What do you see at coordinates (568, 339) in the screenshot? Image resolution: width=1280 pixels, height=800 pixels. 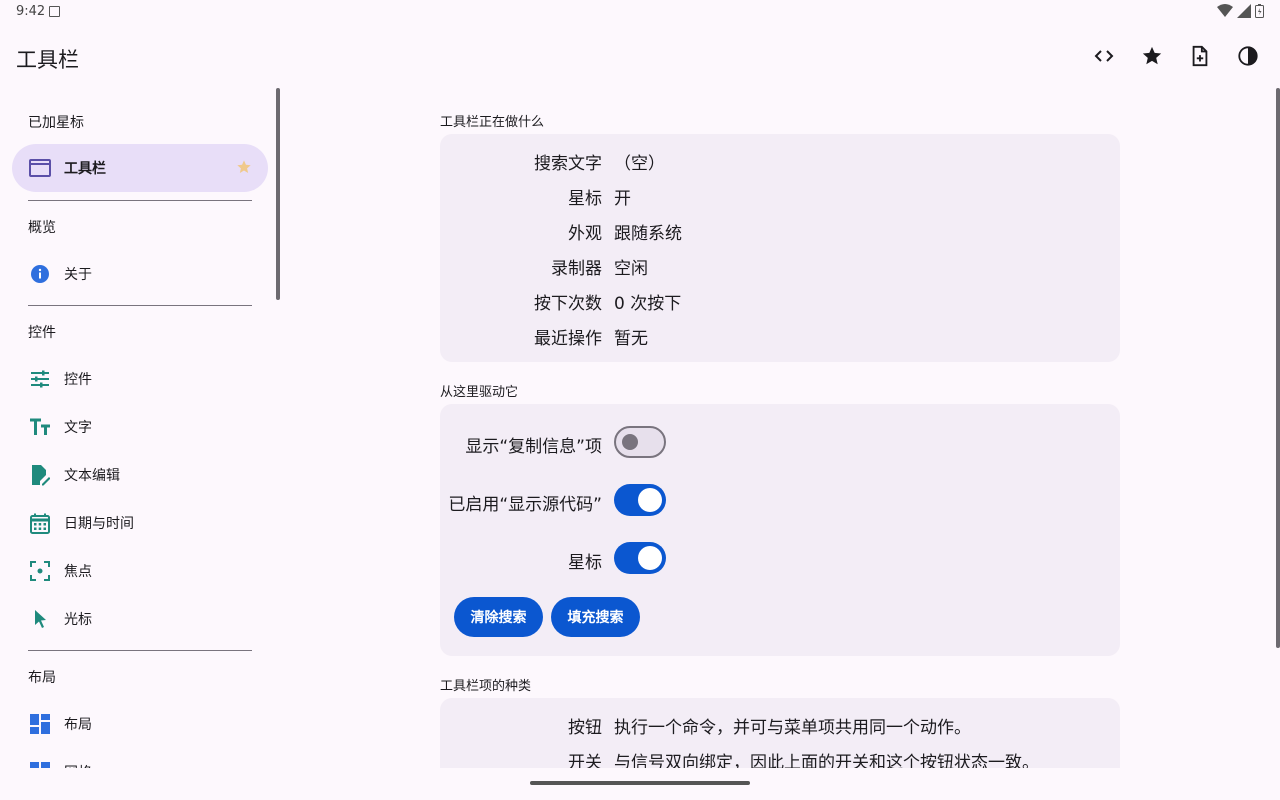 I see `status-key: 最近操作` at bounding box center [568, 339].